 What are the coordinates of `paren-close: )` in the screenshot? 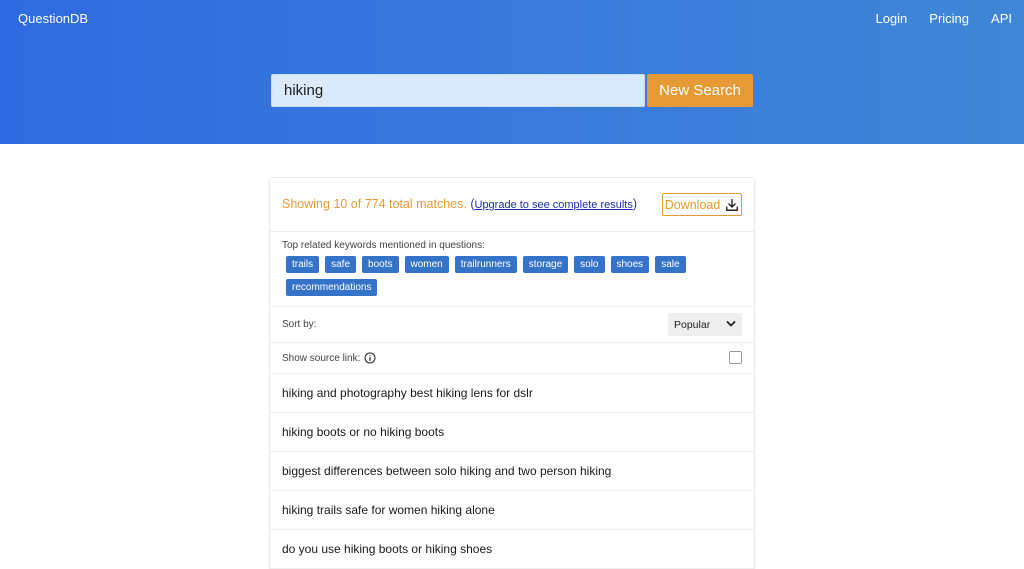 It's located at (635, 204).